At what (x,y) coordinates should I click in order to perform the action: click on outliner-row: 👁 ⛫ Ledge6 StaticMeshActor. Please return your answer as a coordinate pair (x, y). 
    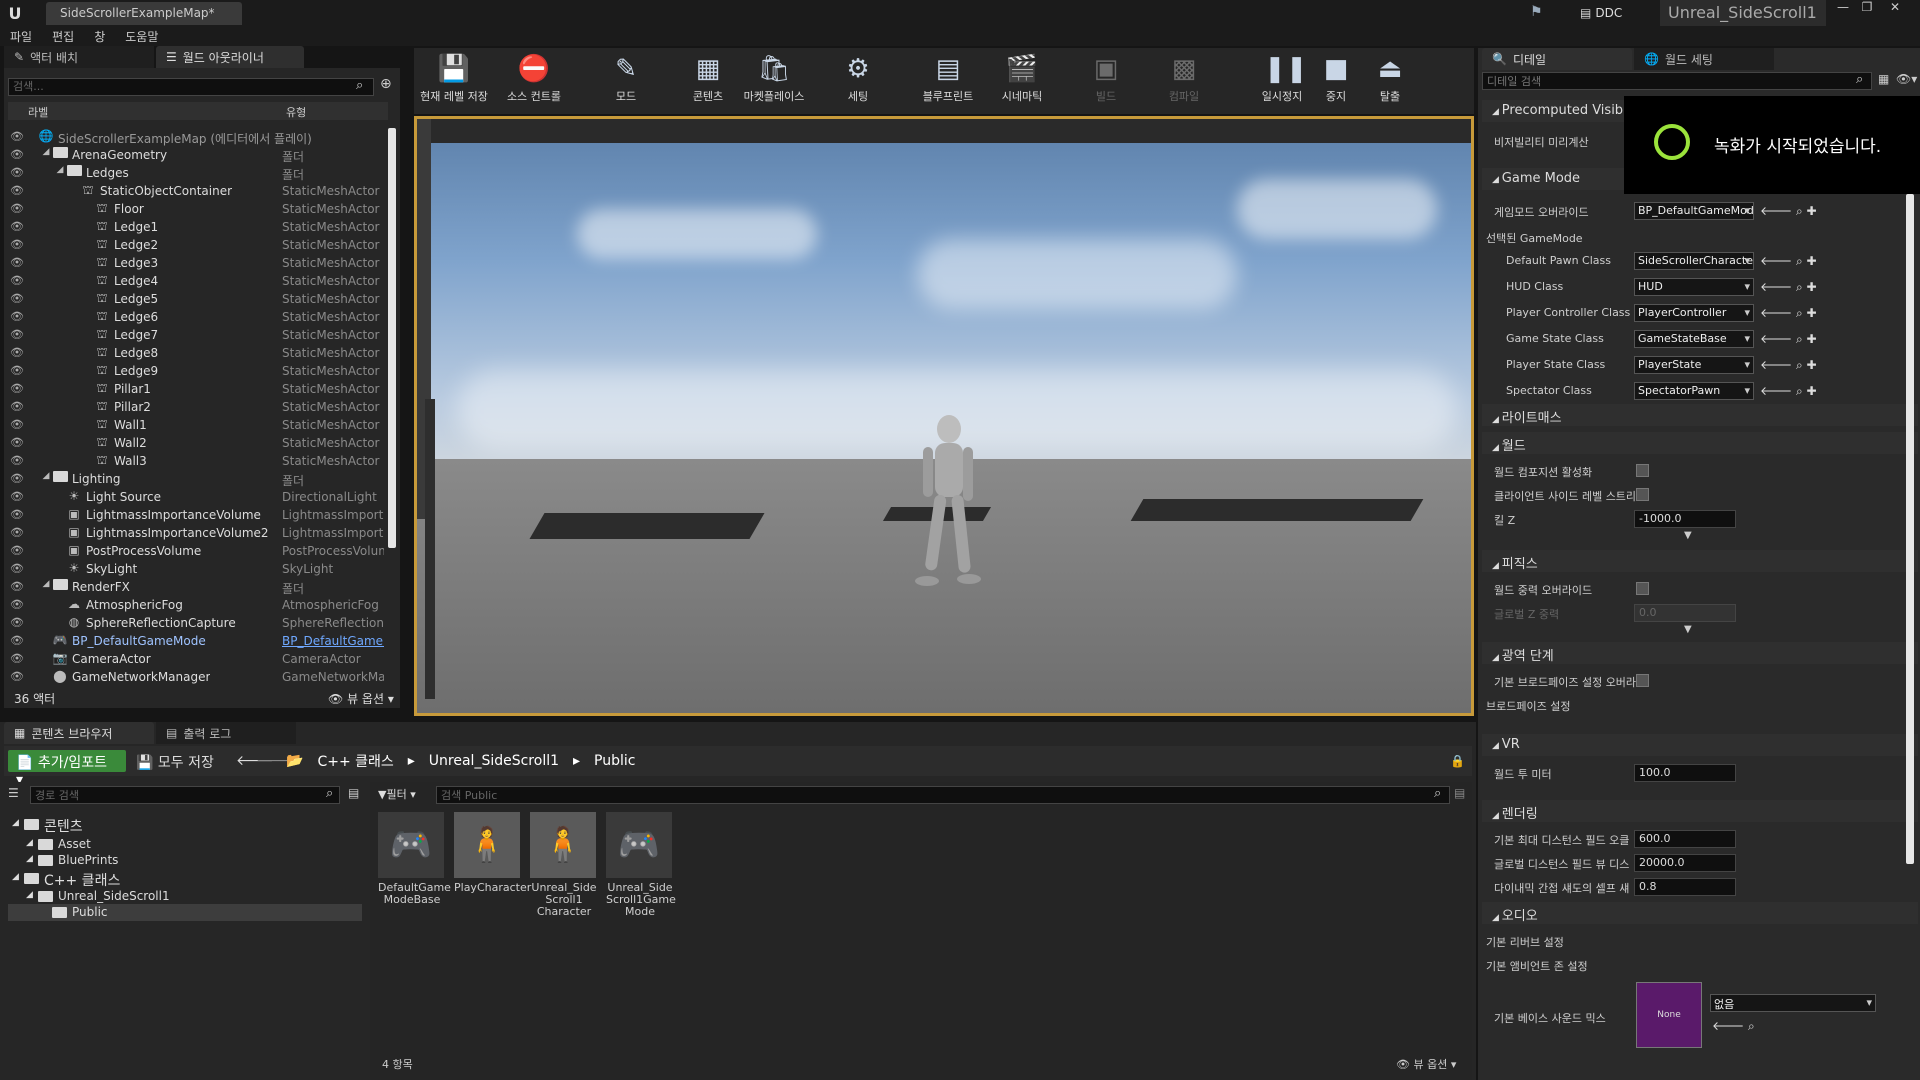
    Looking at the image, I should click on (195, 317).